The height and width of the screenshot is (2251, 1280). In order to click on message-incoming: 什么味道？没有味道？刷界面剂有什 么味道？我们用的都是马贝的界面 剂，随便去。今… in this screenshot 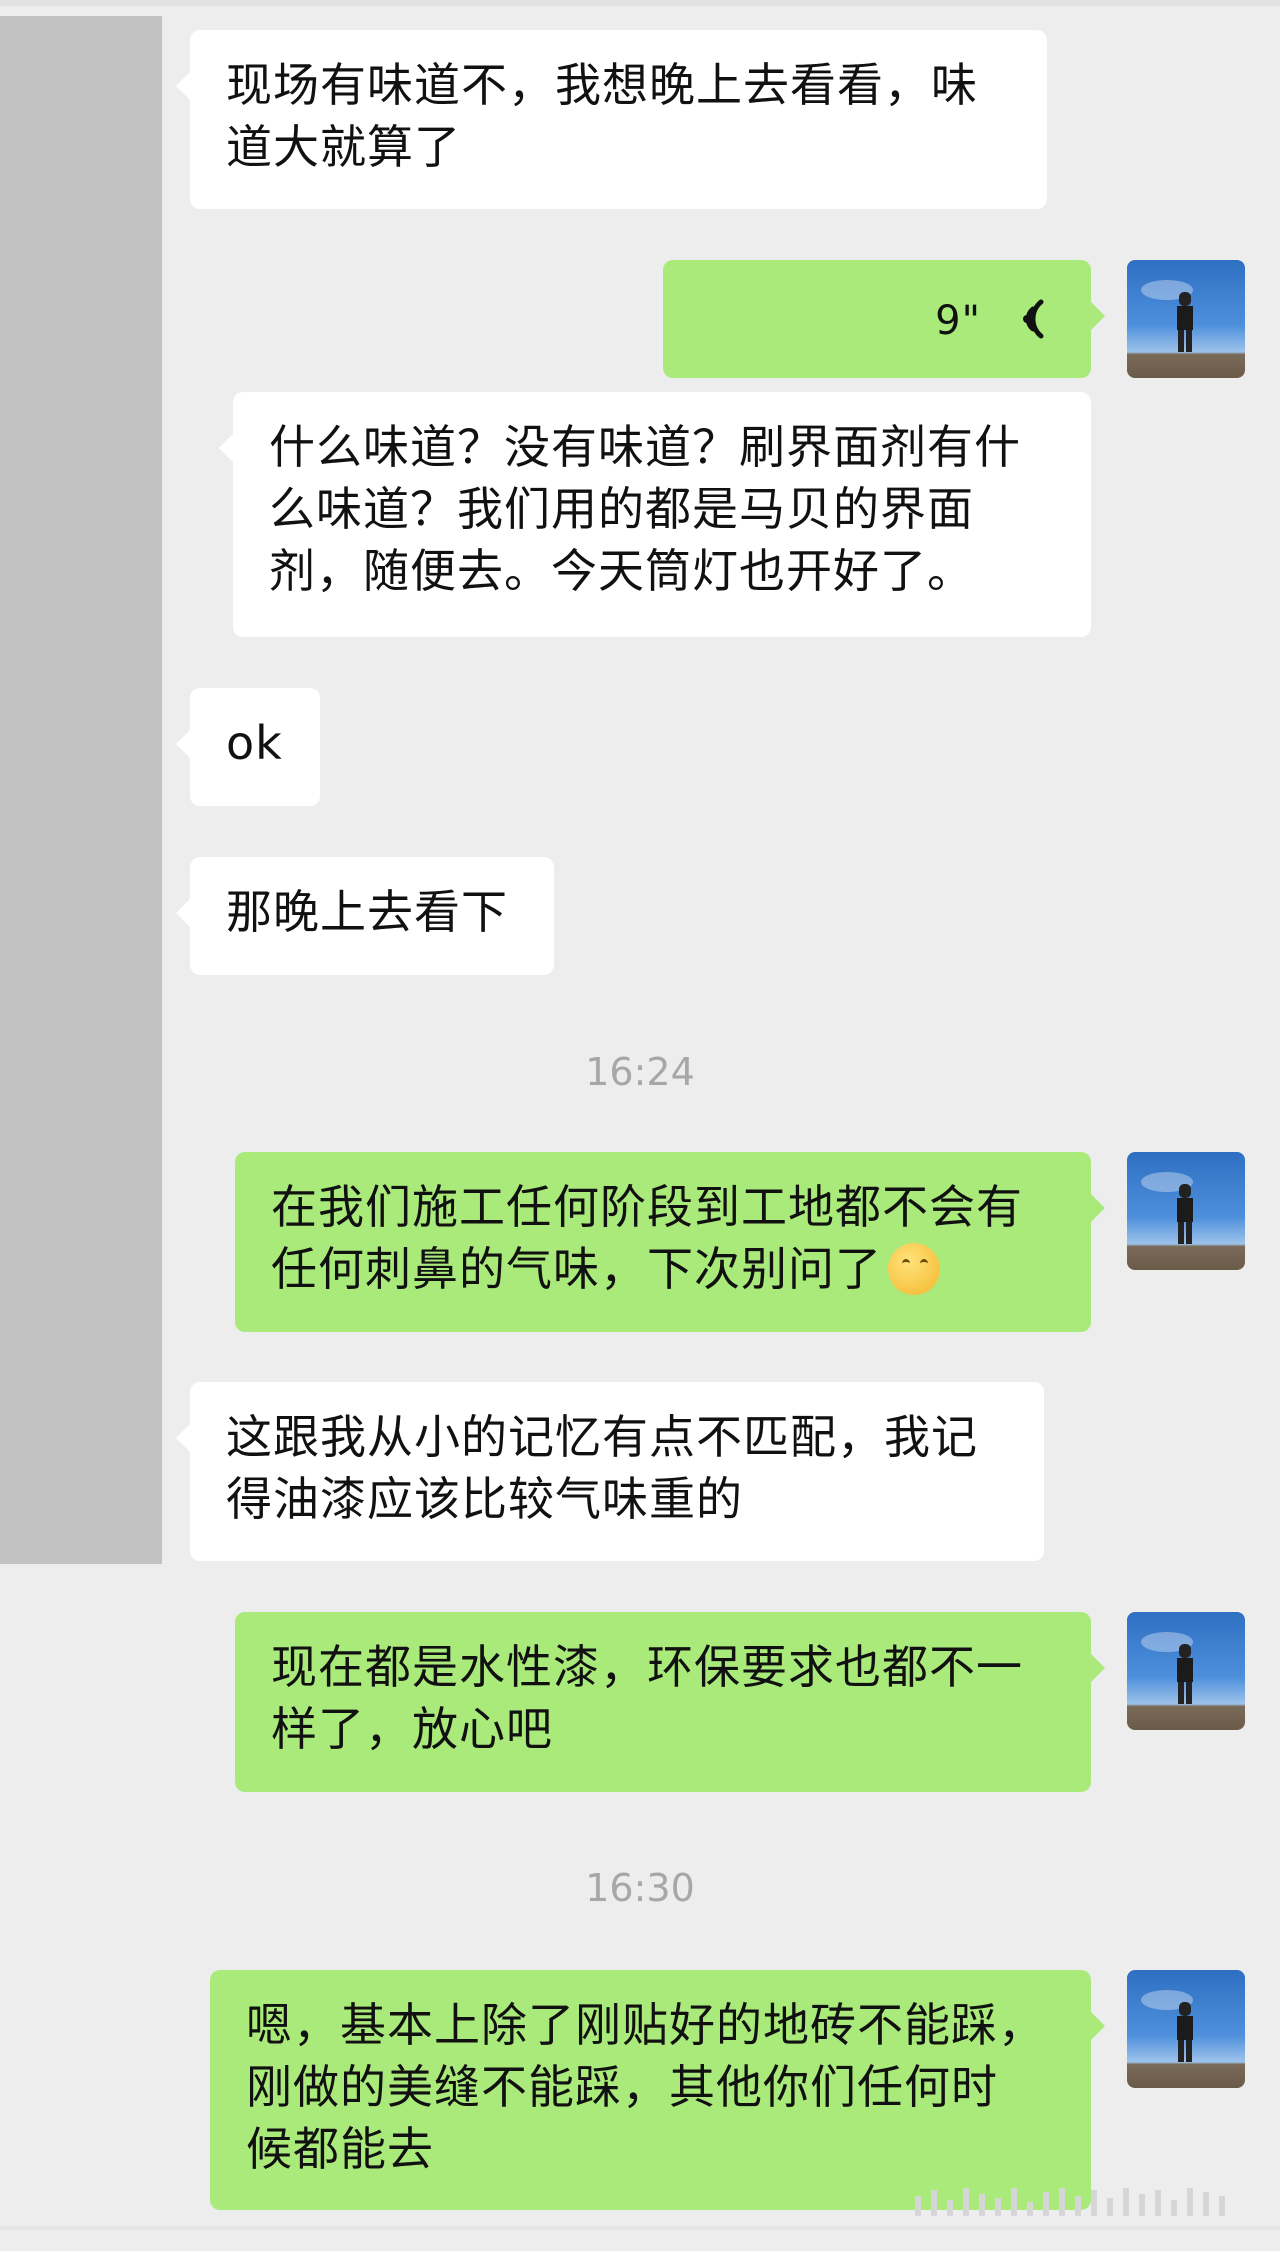, I will do `click(655, 514)`.